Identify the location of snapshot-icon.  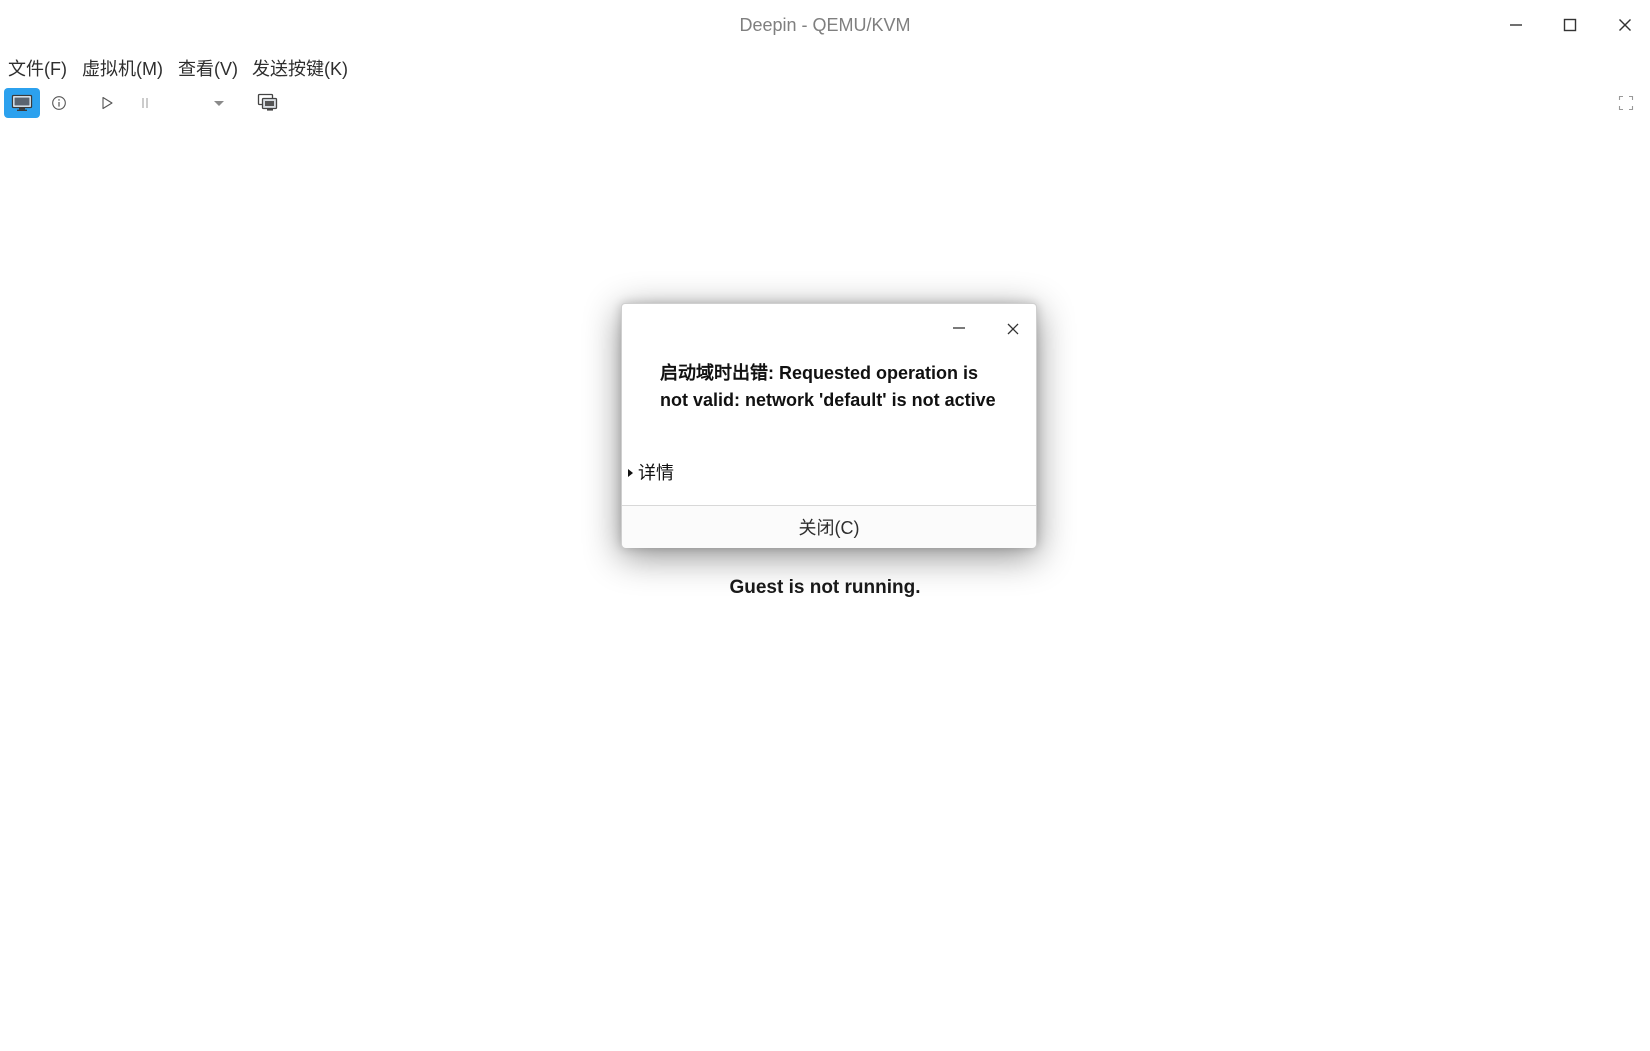
(267, 102).